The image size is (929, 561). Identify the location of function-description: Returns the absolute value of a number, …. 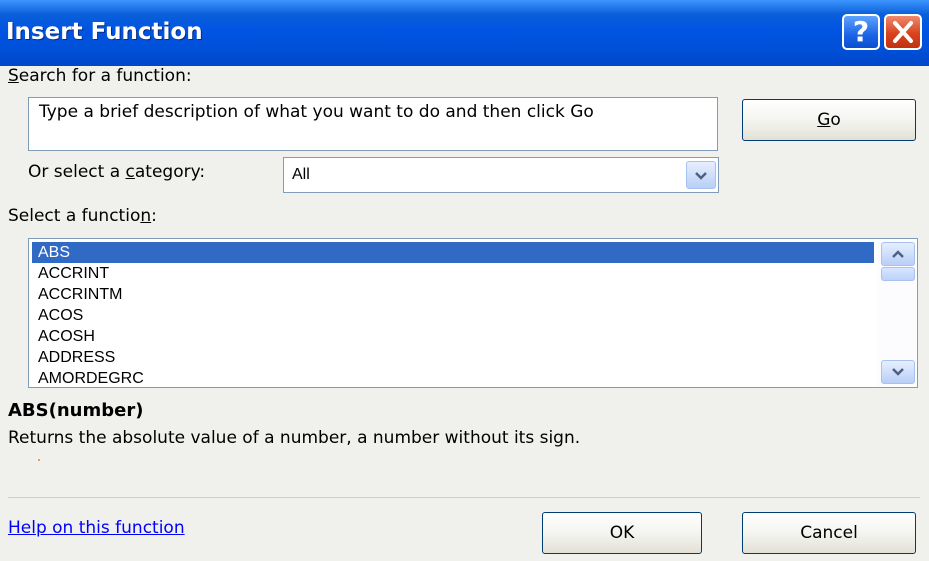
(294, 438).